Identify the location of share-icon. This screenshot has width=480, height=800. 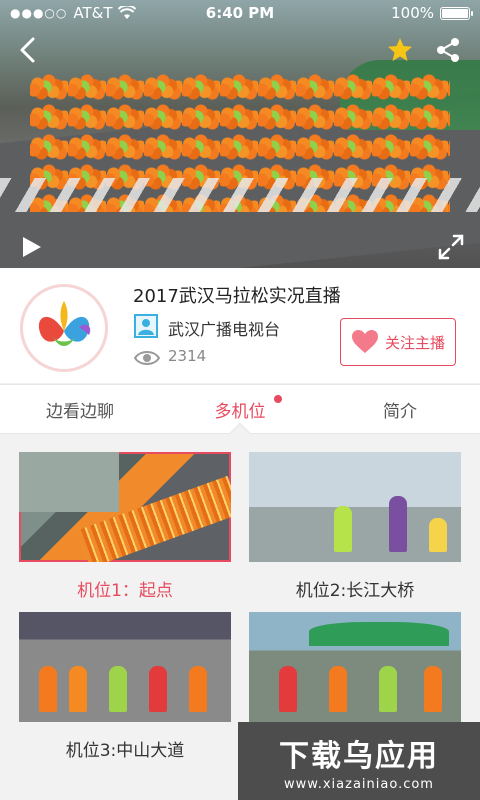
(448, 50).